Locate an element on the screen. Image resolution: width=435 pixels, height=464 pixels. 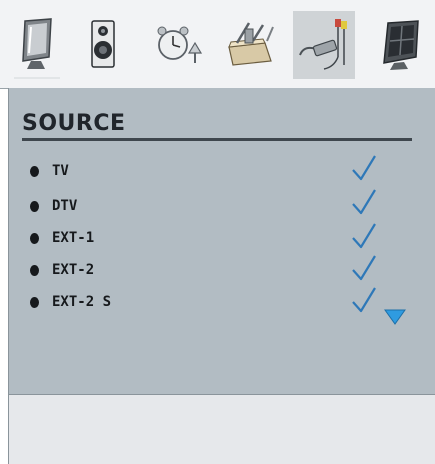
tab-screen is located at coordinates (399, 45).